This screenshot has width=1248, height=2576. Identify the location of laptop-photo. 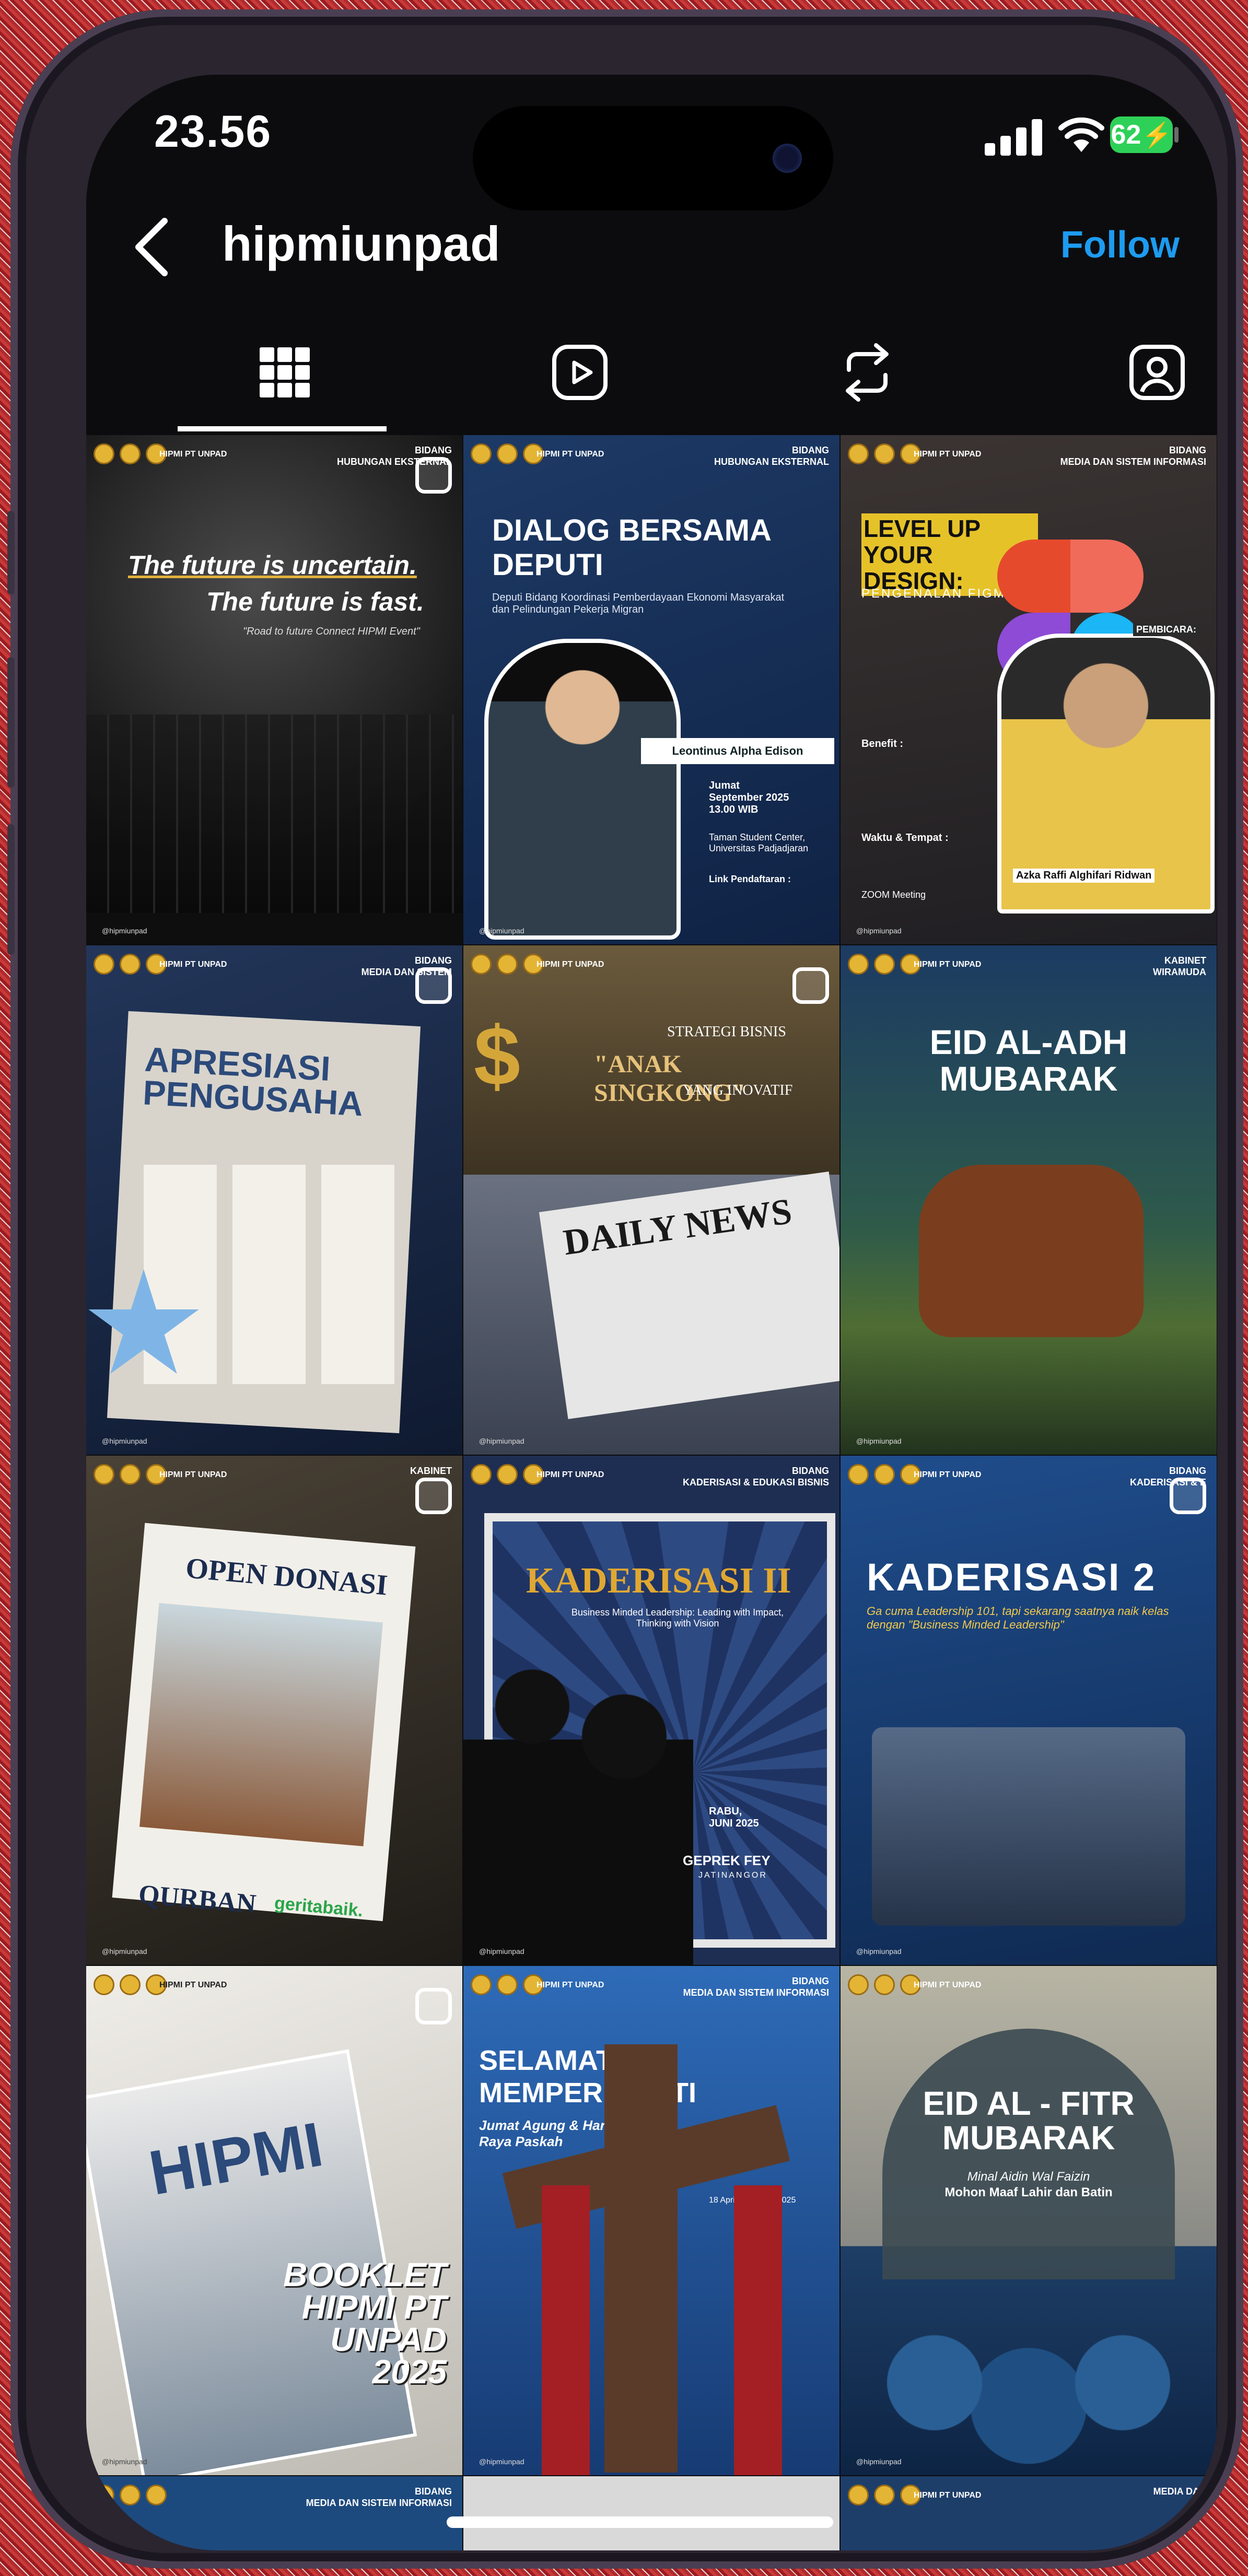
(1028, 1826).